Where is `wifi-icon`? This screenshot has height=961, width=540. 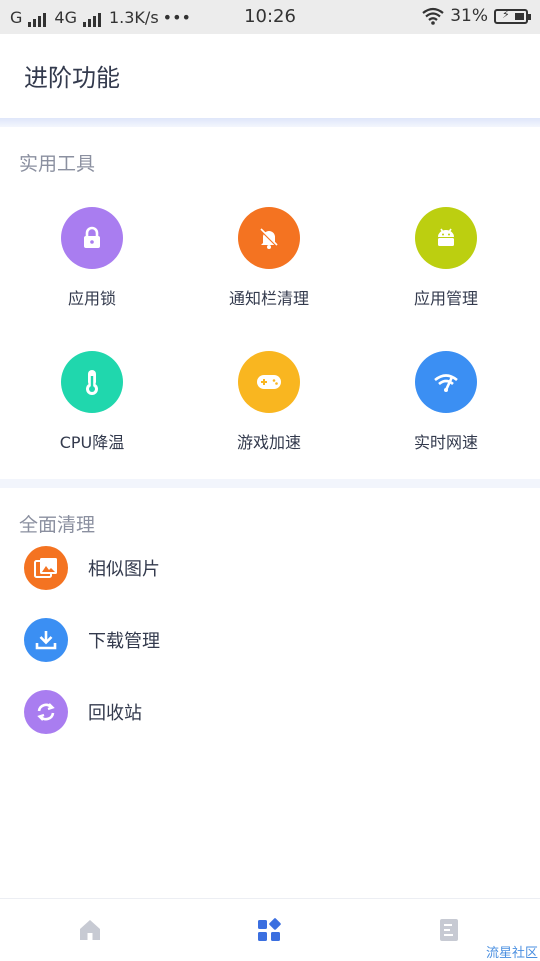
wifi-icon is located at coordinates (433, 16).